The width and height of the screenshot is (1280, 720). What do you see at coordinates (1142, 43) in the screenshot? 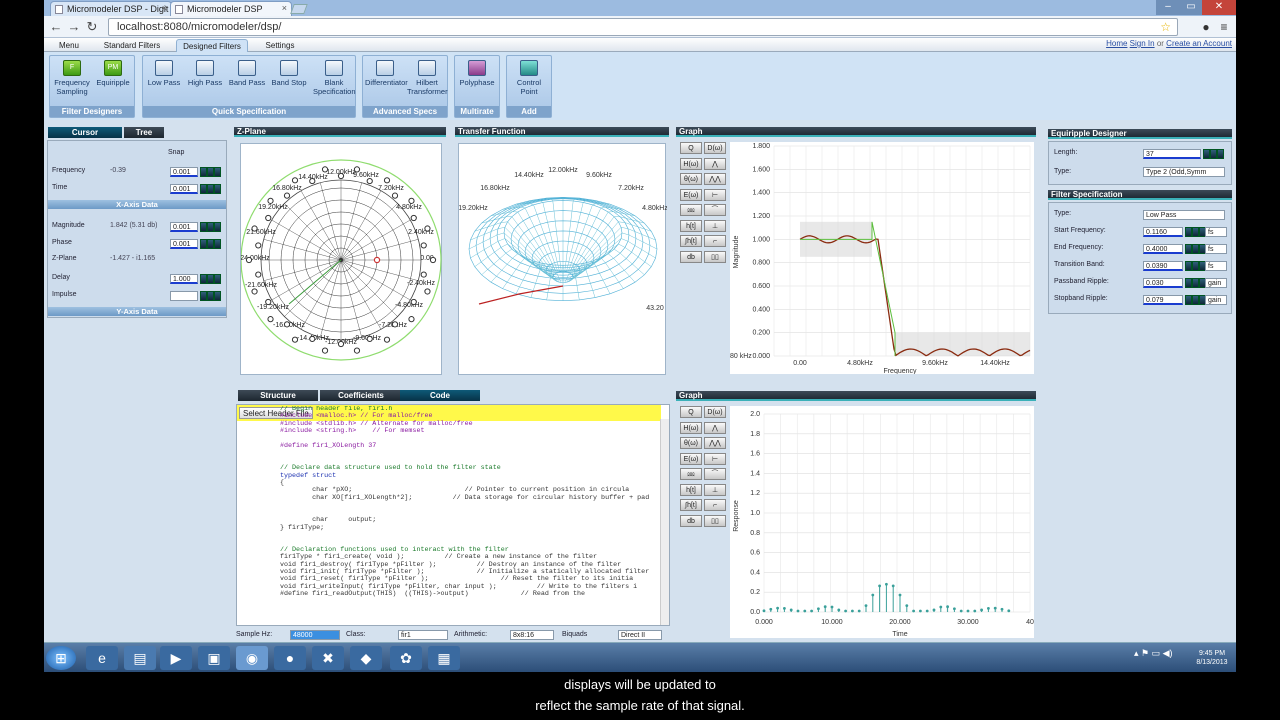
I see `sign-in-link: Sign In` at bounding box center [1142, 43].